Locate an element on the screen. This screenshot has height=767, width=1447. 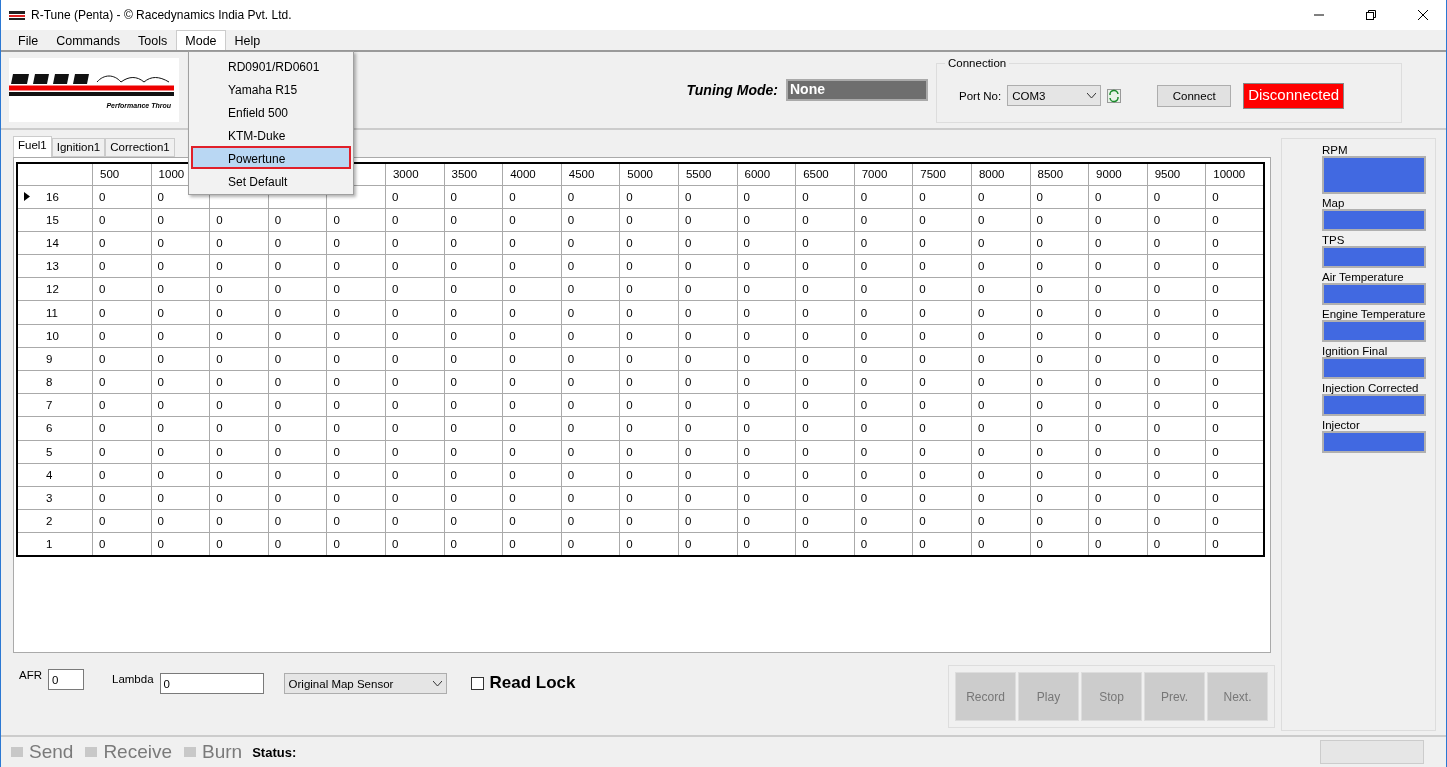
sensor-dropdown: Original Map Sensor is located at coordinates (365, 683).